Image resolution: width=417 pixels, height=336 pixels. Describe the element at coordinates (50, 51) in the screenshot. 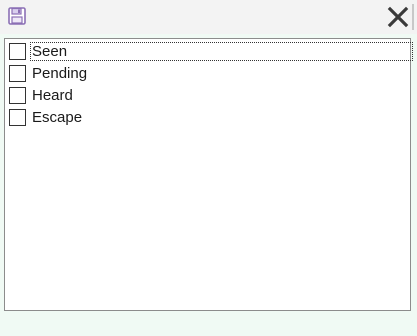

I see `checklist-item-label: Seen` at that location.